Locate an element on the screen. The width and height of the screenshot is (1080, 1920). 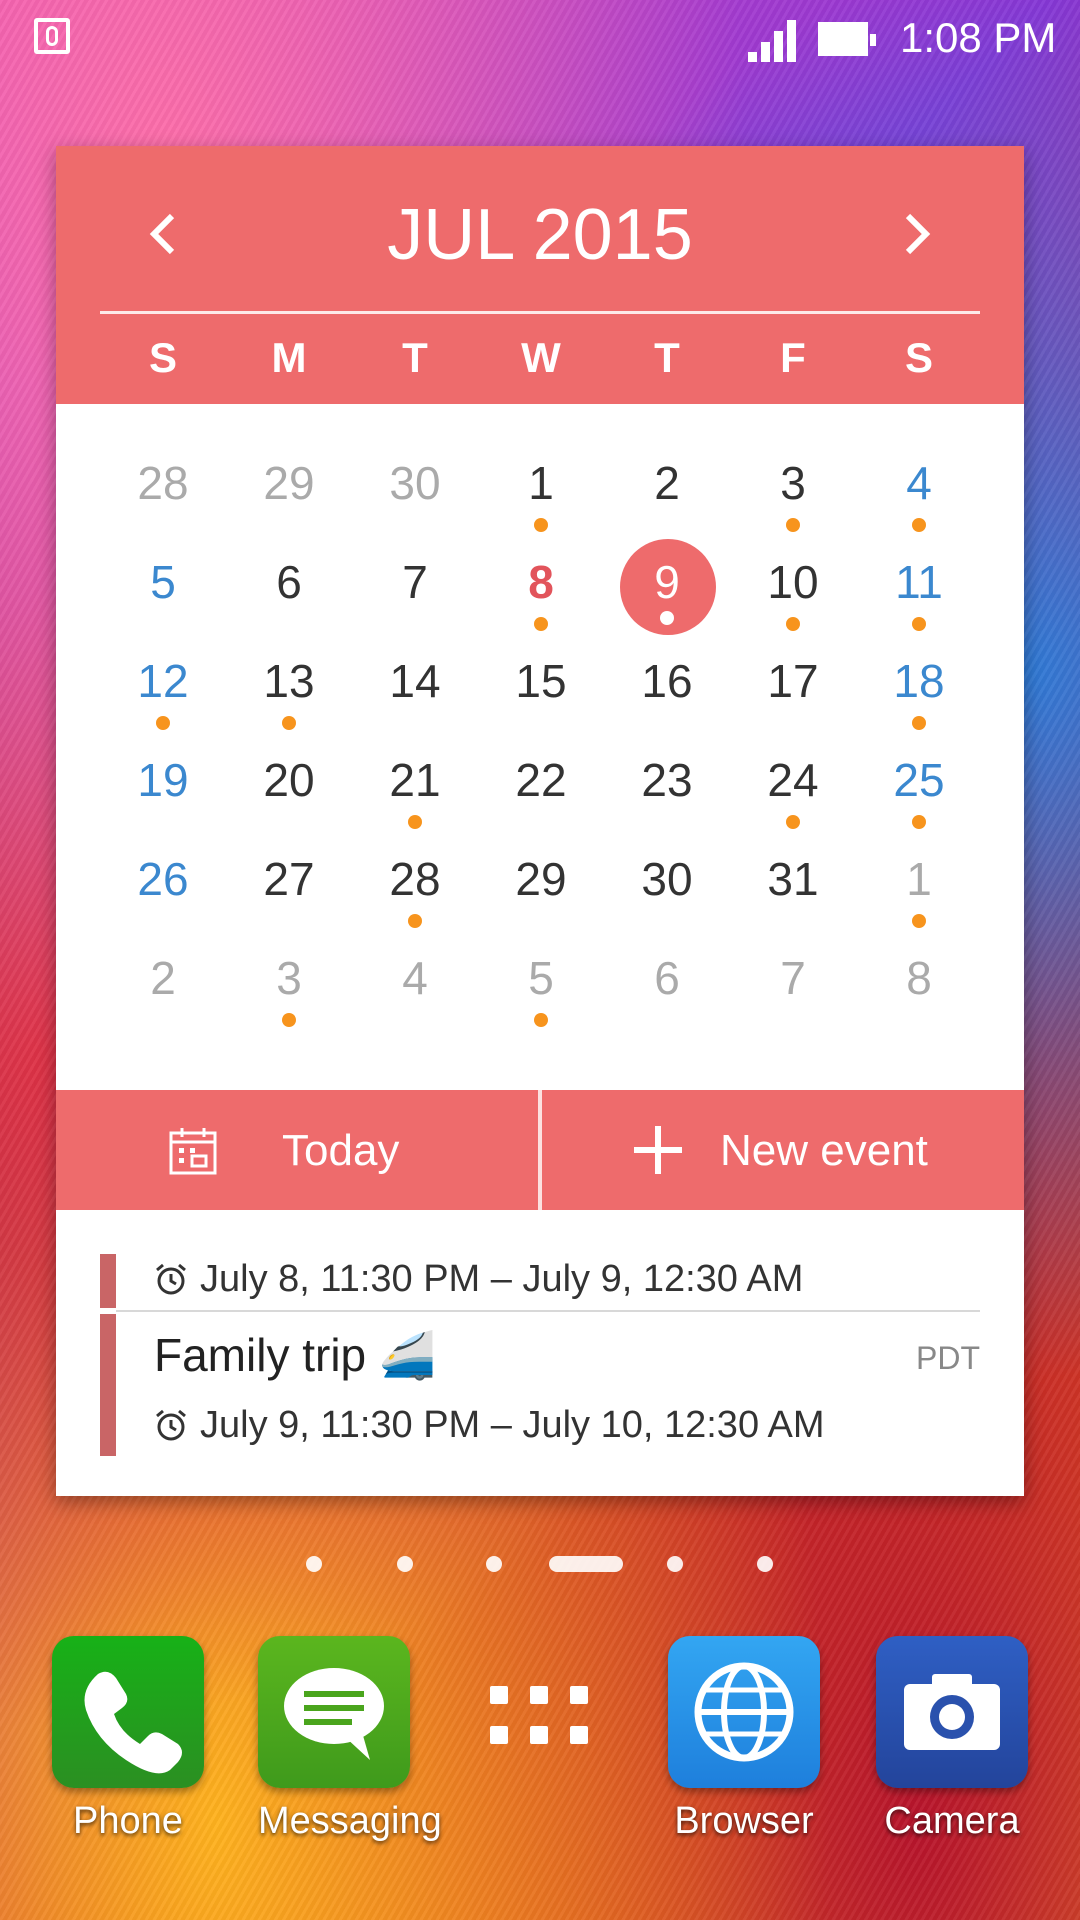
day-number: 15 is located at coordinates (541, 681).